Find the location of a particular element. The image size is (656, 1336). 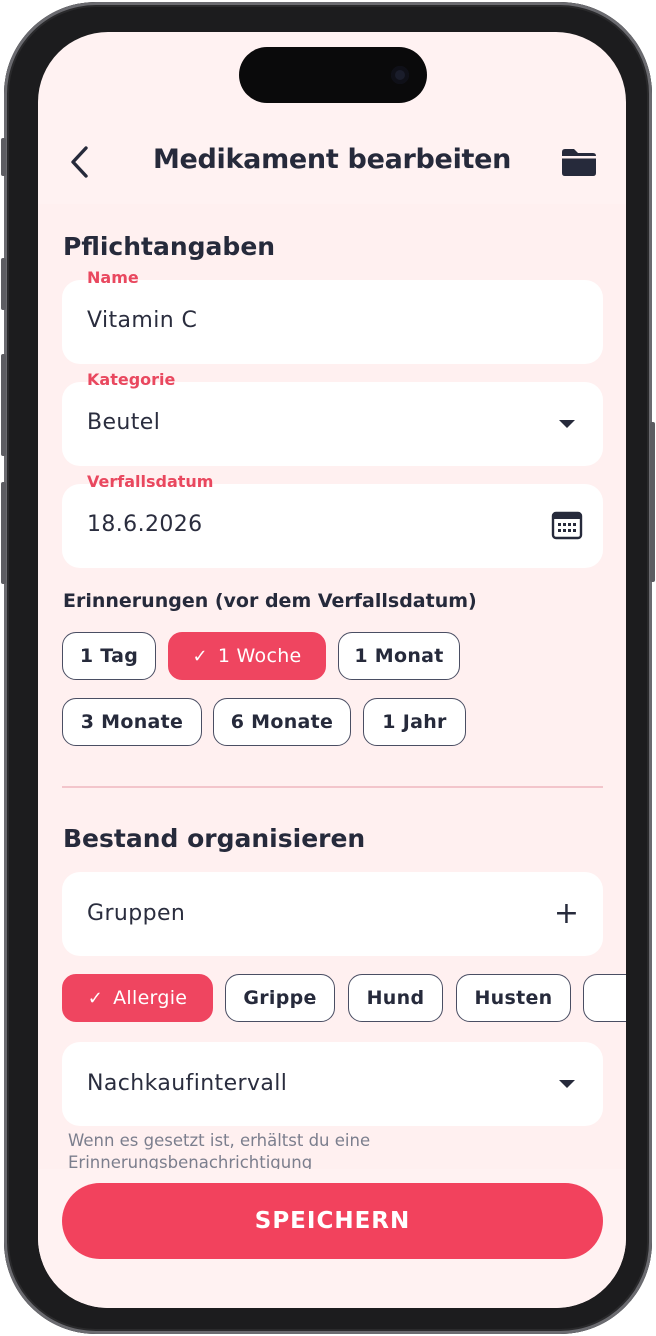

section-divider is located at coordinates (332, 787).